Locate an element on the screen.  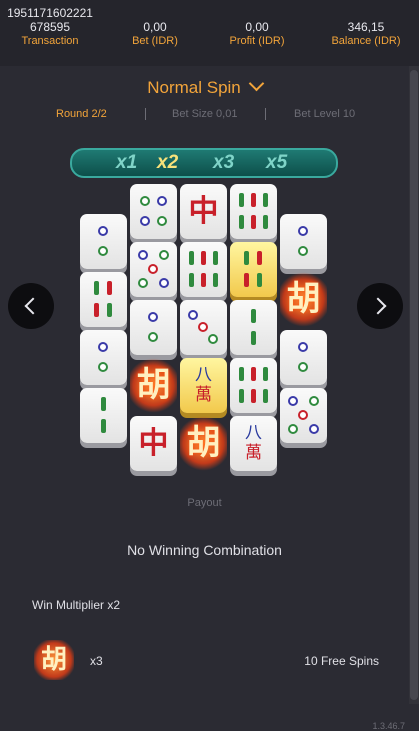
previous-round-button is located at coordinates (31, 306).